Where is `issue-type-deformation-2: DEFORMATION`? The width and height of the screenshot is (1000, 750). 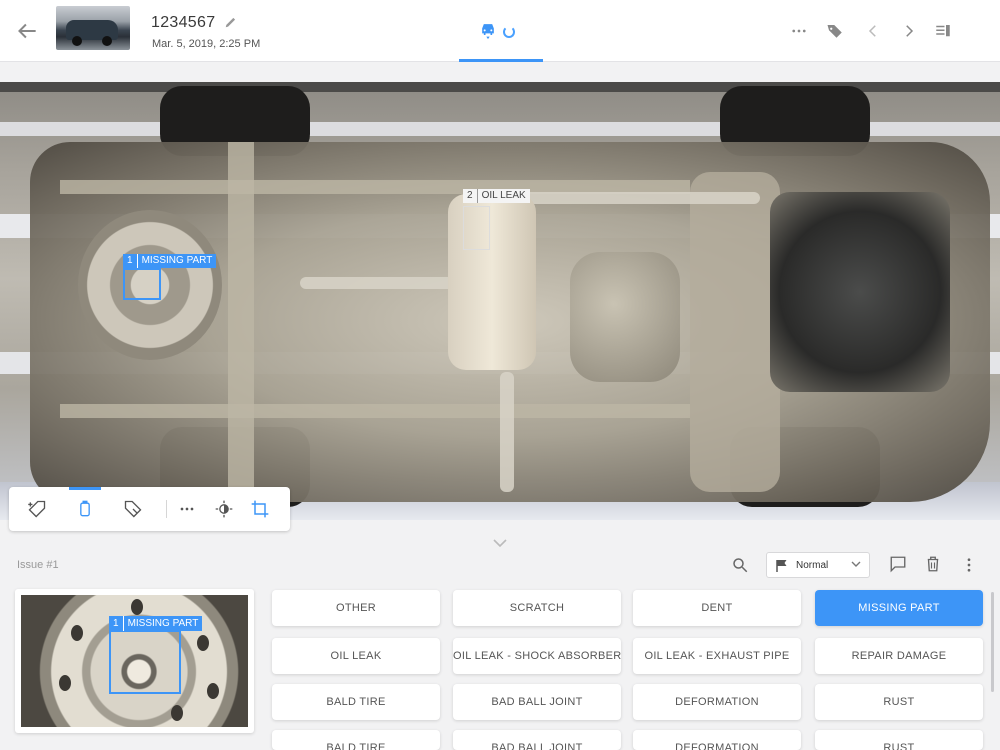 issue-type-deformation-2: DEFORMATION is located at coordinates (717, 740).